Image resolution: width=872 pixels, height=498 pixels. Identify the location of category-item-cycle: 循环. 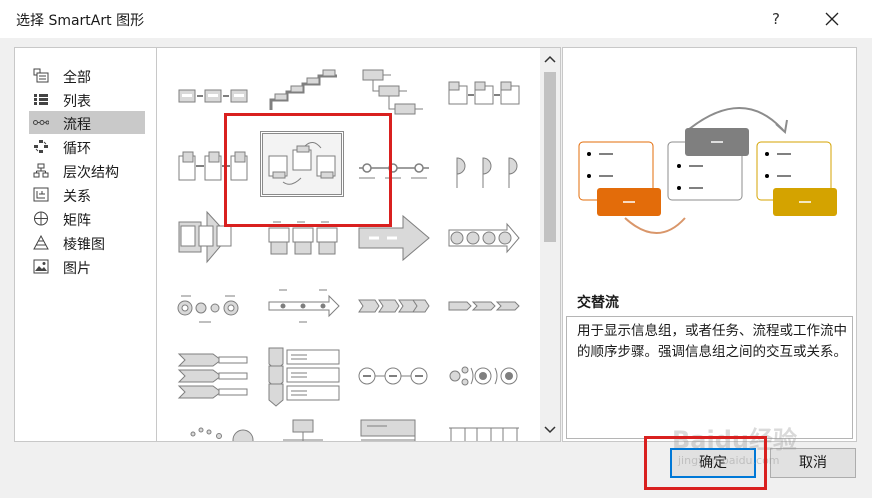
(87, 146).